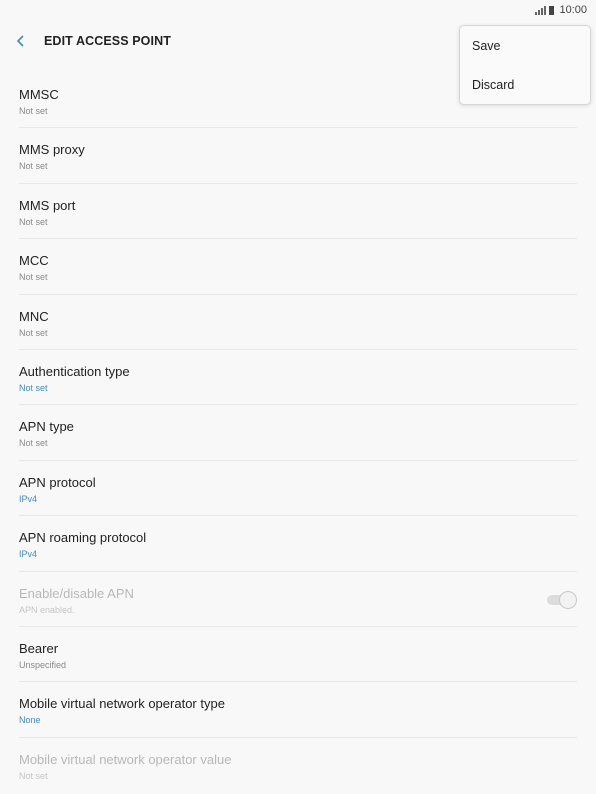 Image resolution: width=596 pixels, height=794 pixels. What do you see at coordinates (298, 212) in the screenshot?
I see `setting-mms-port: MMS port Not set` at bounding box center [298, 212].